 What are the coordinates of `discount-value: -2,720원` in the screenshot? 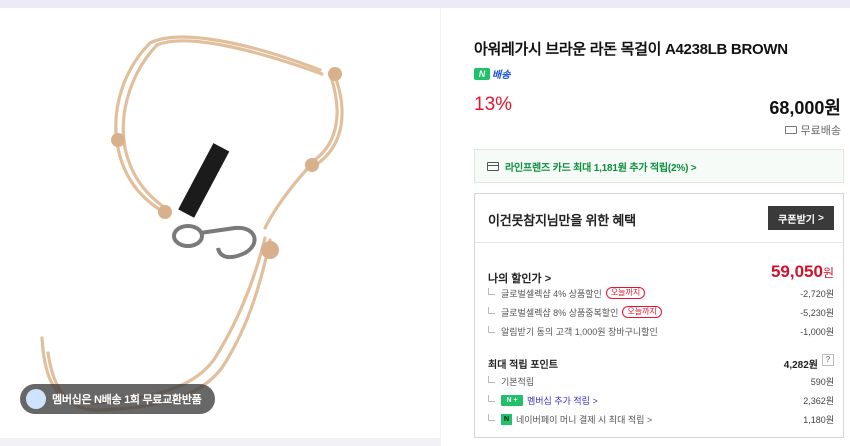 It's located at (817, 293).